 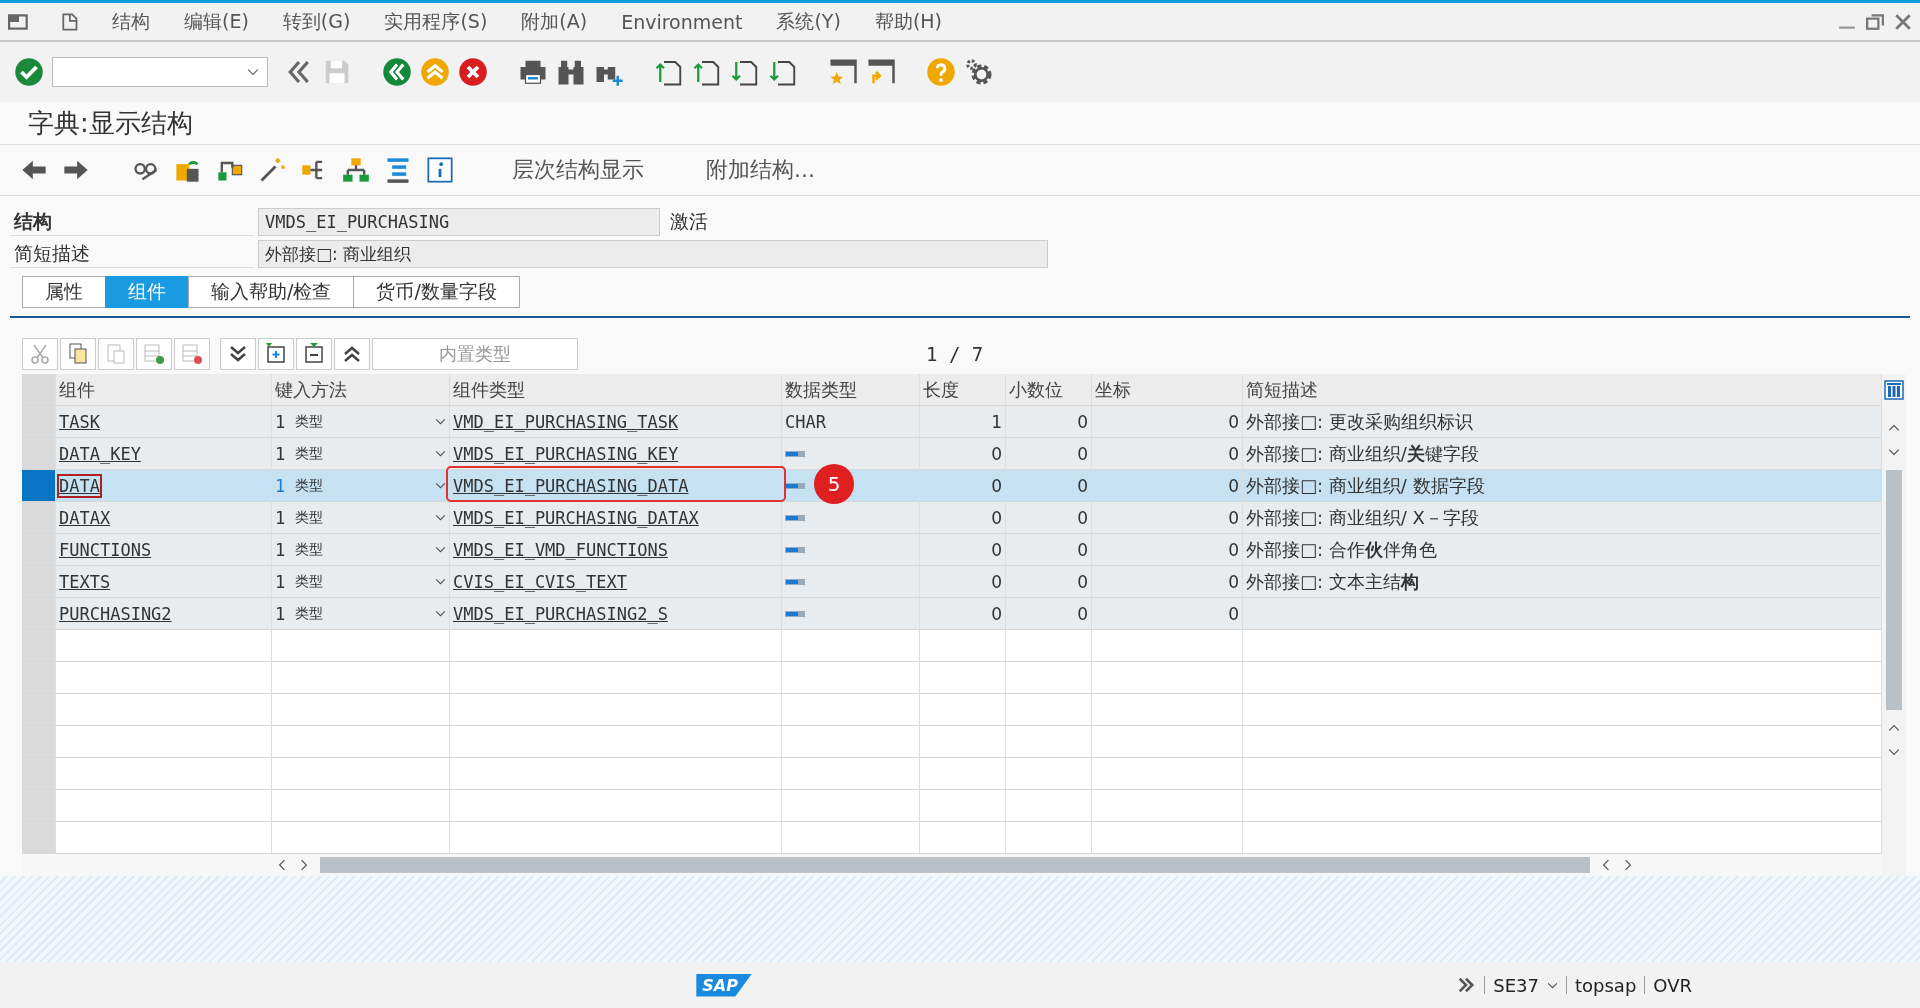 I want to click on column-header: 键入方法, so click(x=361, y=390).